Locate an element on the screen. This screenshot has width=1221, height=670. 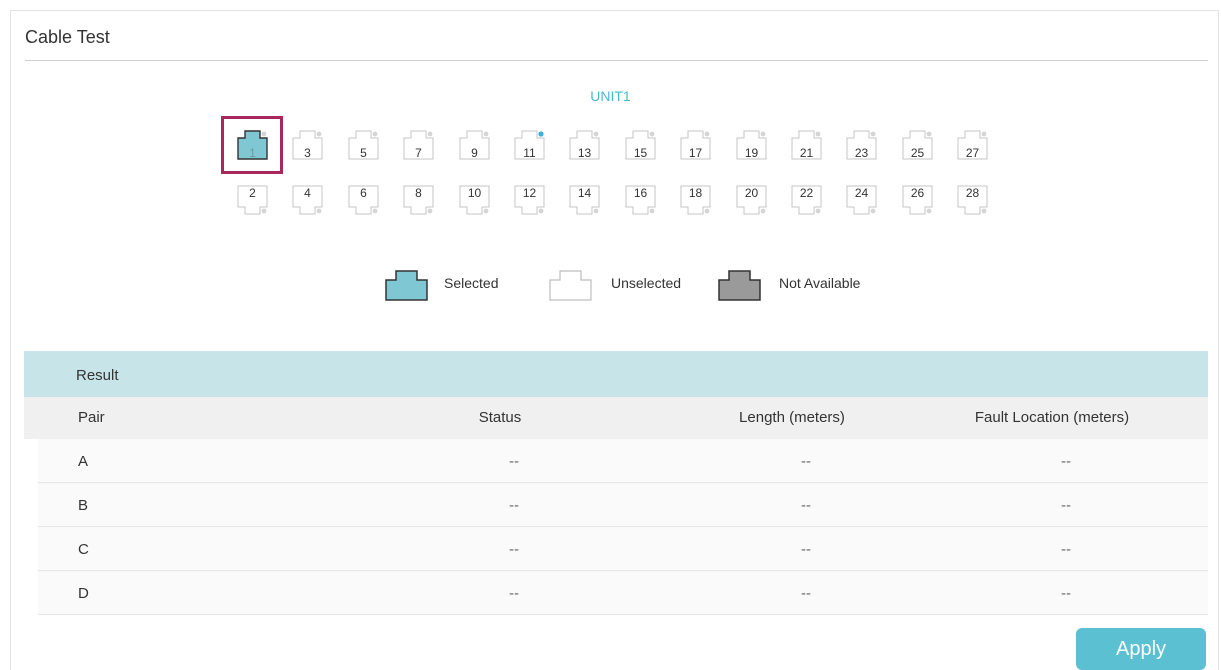
port-10: 10 is located at coordinates (474, 200).